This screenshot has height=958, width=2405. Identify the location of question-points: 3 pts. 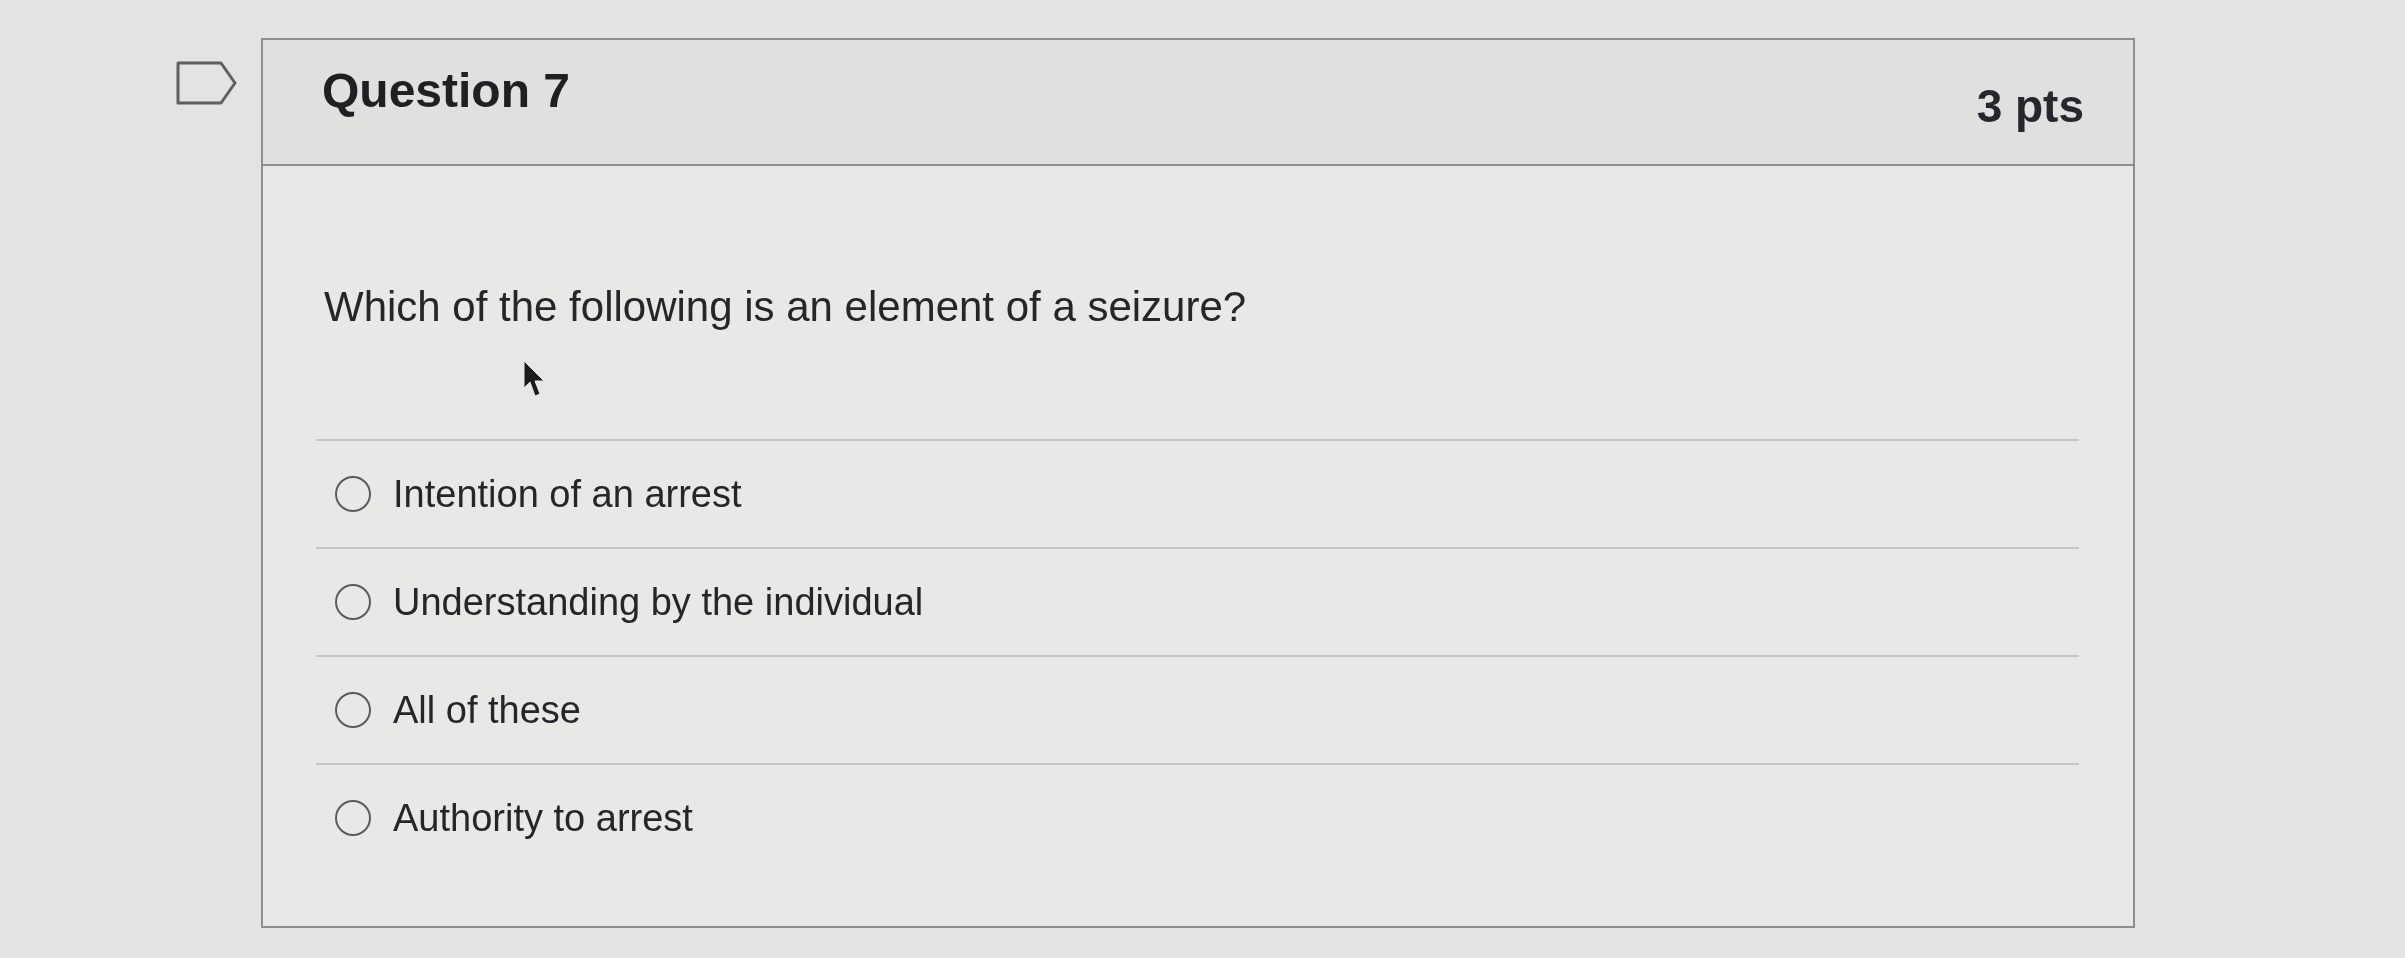
(2030, 106).